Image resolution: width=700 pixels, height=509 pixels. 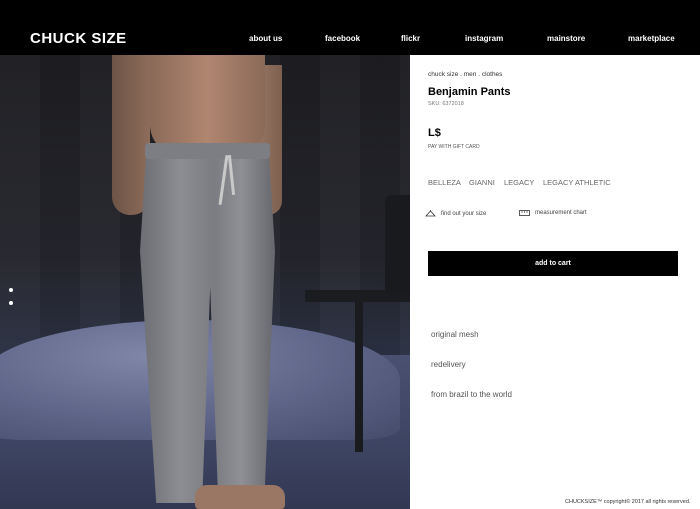 What do you see at coordinates (566, 38) in the screenshot?
I see `nav-mainstore: mainstore` at bounding box center [566, 38].